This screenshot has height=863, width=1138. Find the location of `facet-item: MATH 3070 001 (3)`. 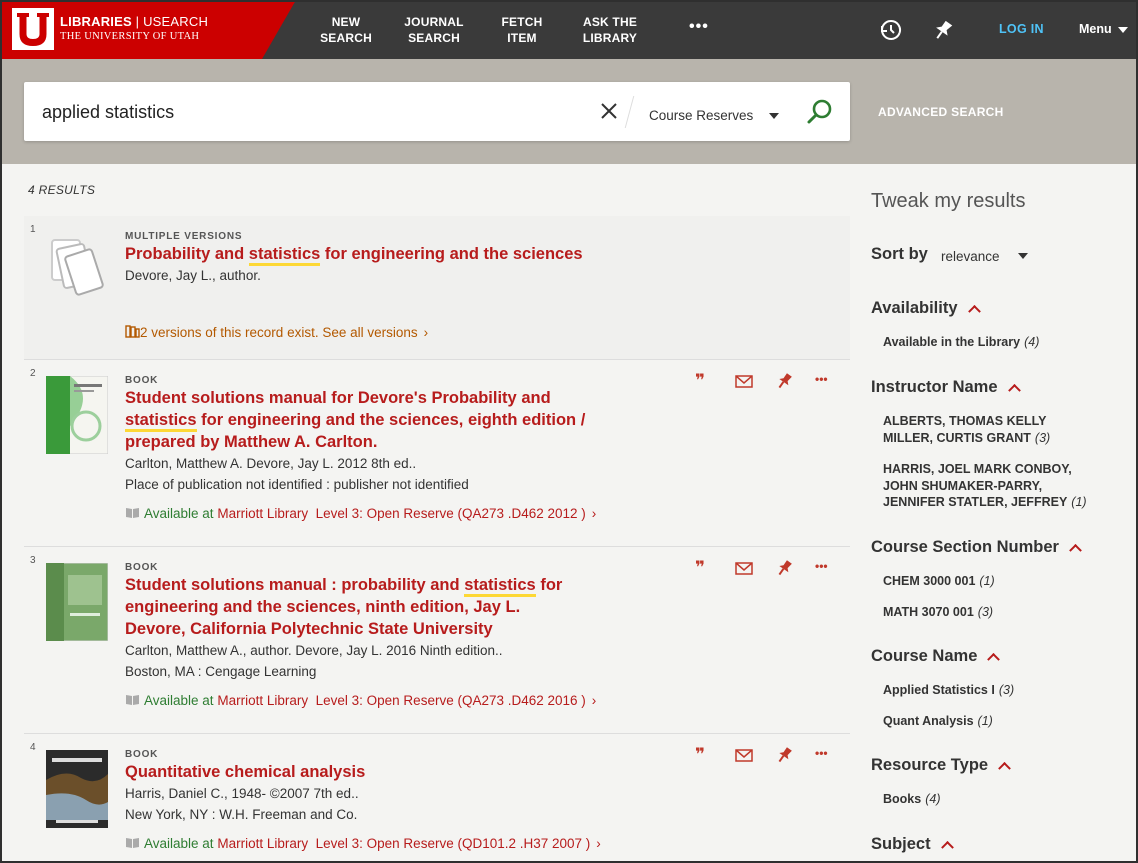

facet-item: MATH 3070 001 (3) is located at coordinates (998, 612).